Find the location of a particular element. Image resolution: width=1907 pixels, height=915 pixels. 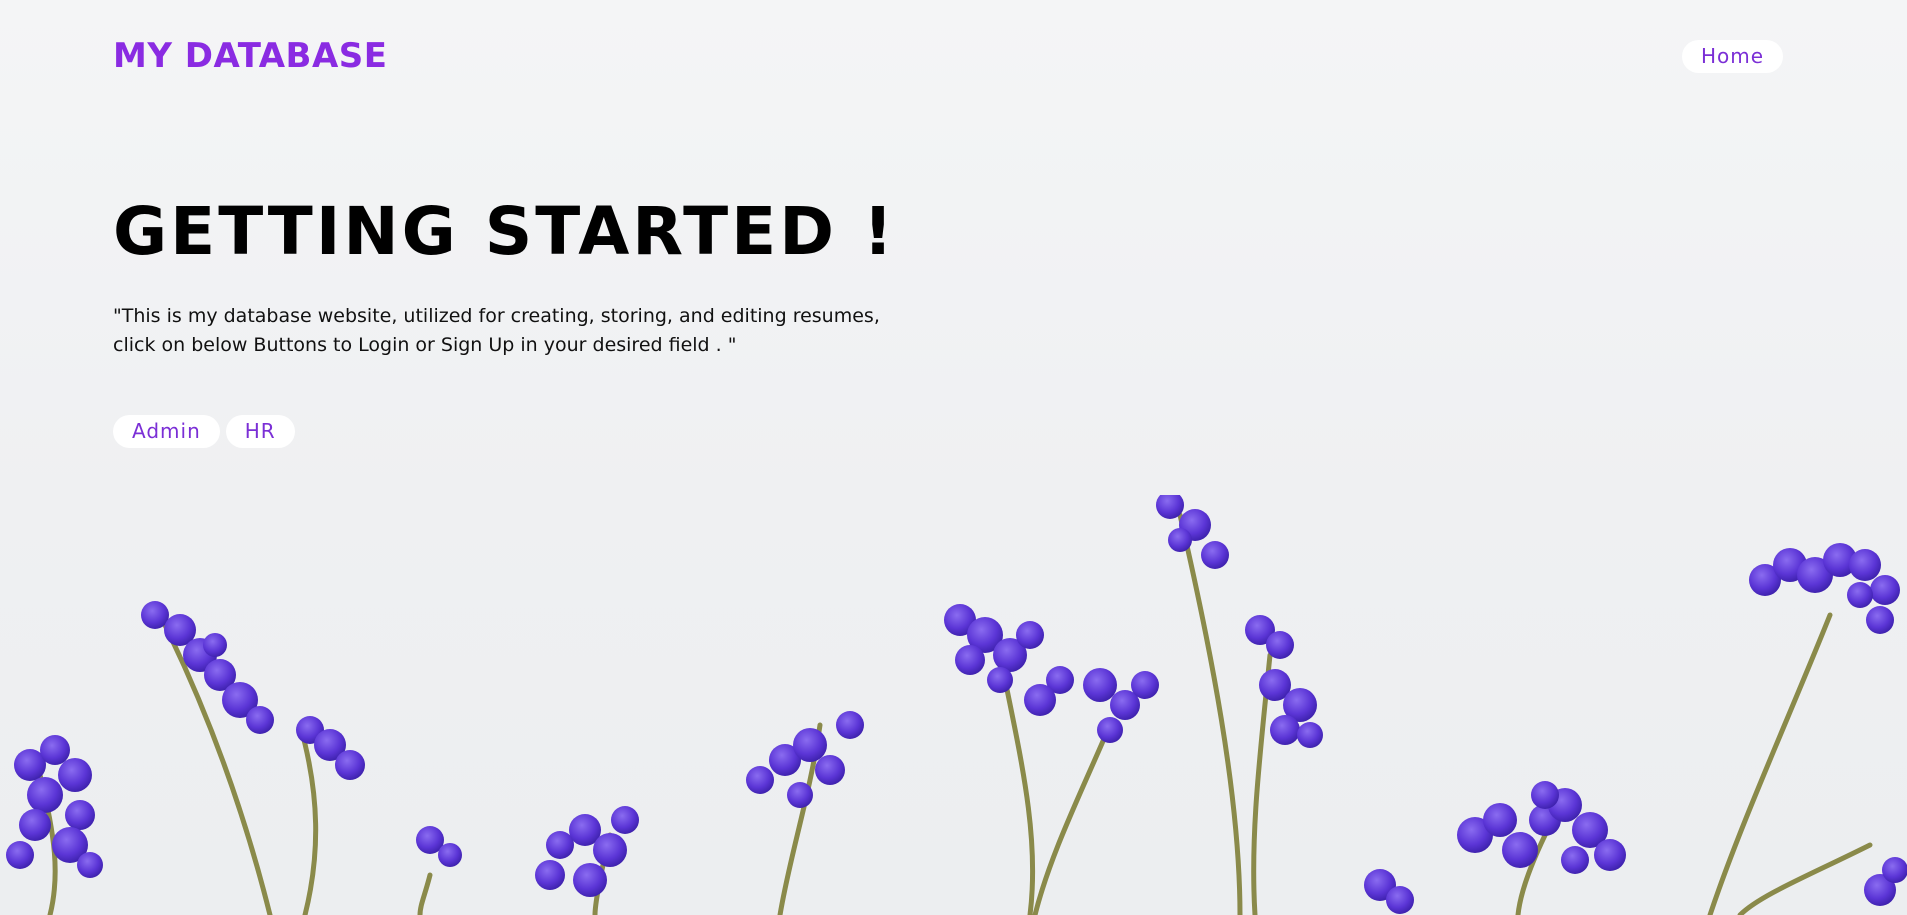

home-nav-button: Home is located at coordinates (1732, 56).